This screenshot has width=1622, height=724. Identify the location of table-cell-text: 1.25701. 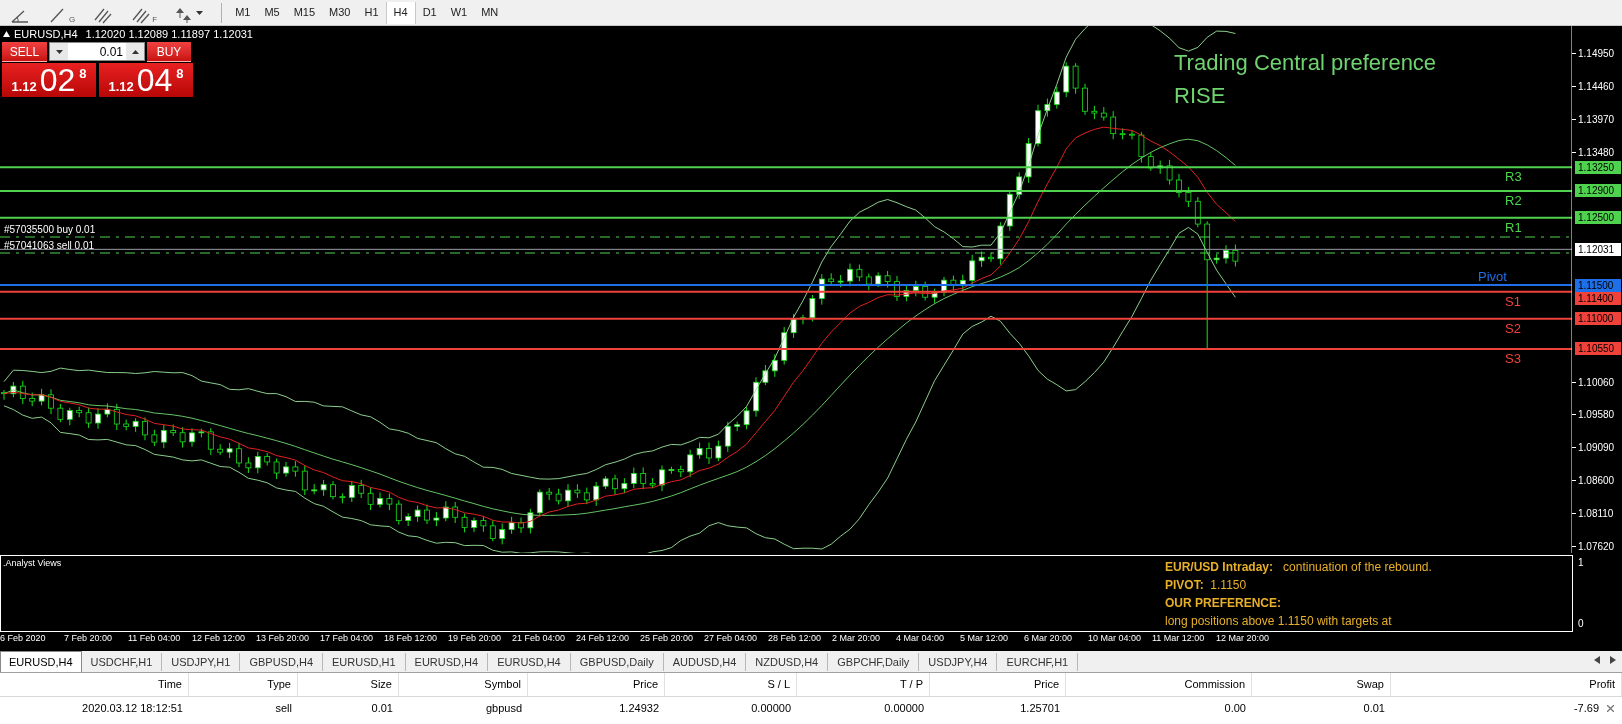
(1040, 708).